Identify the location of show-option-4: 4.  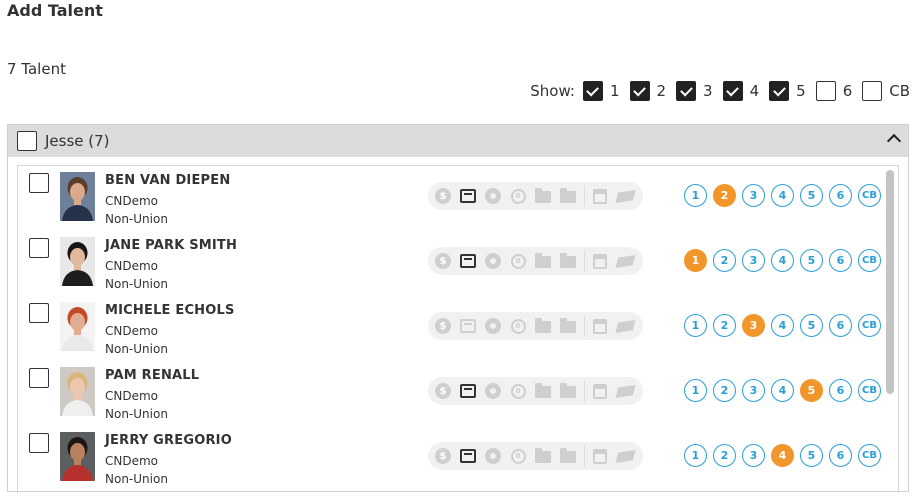
(740, 91).